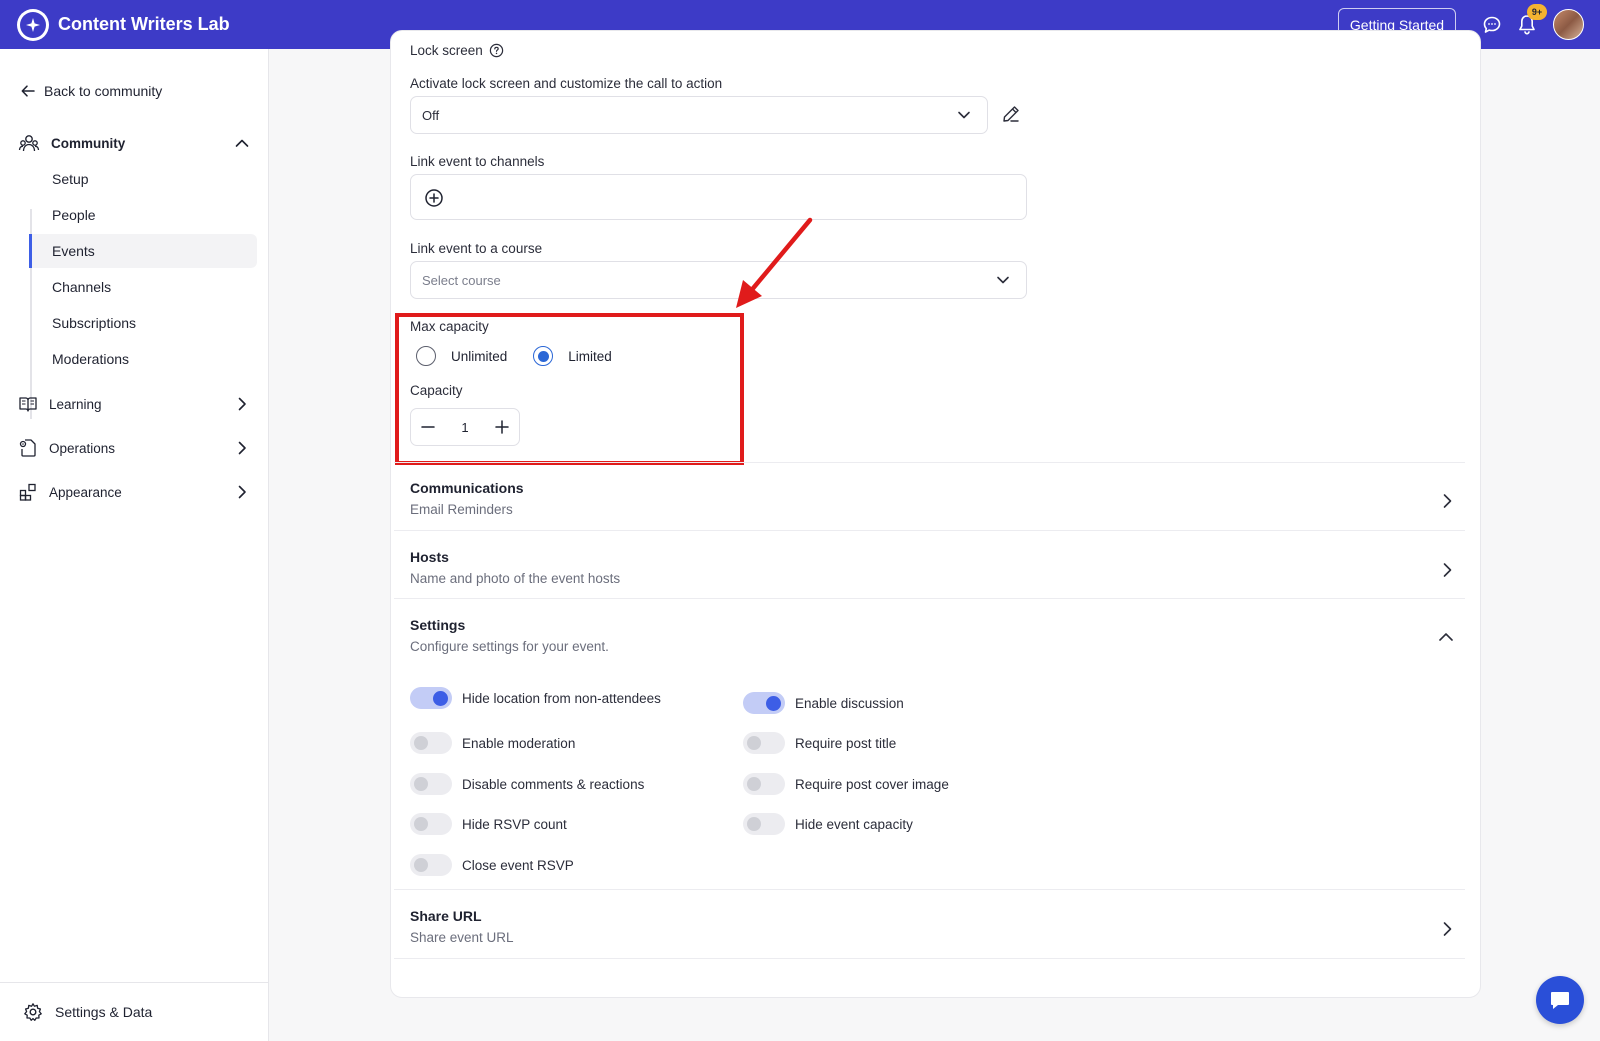 Image resolution: width=1600 pixels, height=1041 pixels. I want to click on toggle-require-cover-image: Require post cover image, so click(846, 784).